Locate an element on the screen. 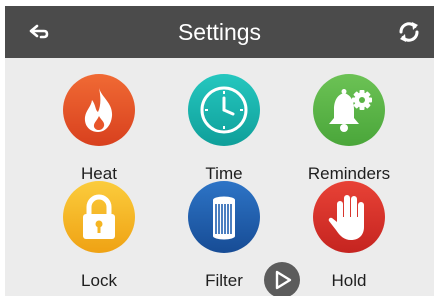  back-arrow-icon is located at coordinates (39, 31).